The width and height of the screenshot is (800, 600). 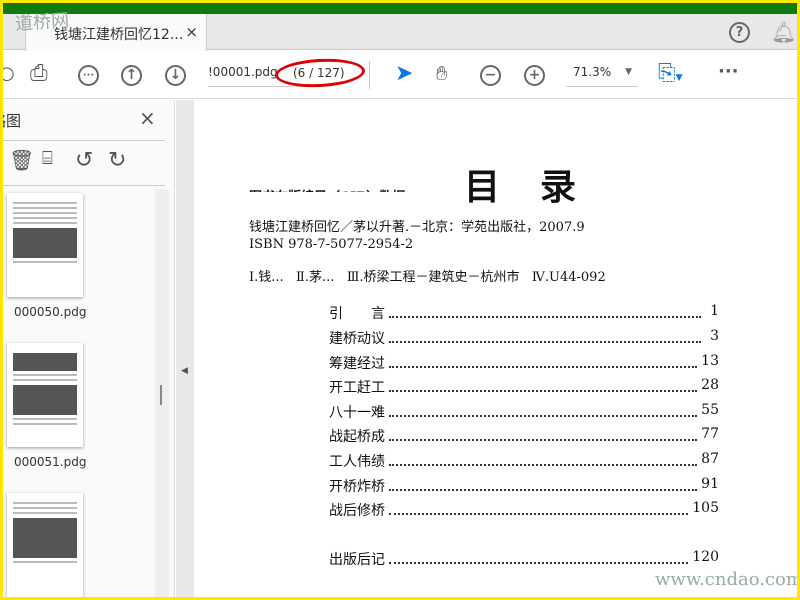 I want to click on toc-page: 77, so click(x=710, y=434).